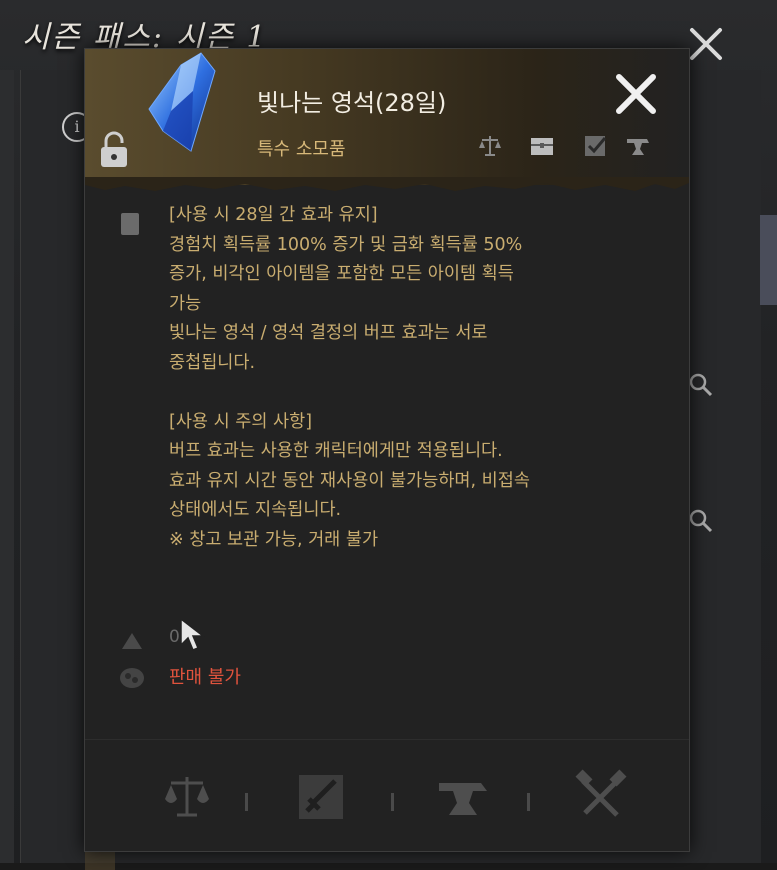  What do you see at coordinates (601, 797) in the screenshot?
I see `hammer-icon` at bounding box center [601, 797].